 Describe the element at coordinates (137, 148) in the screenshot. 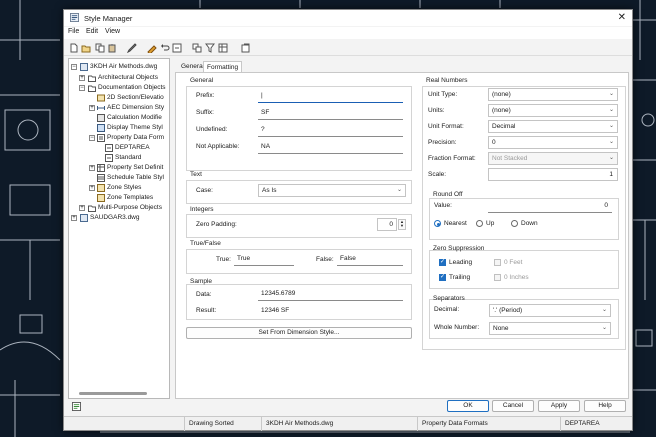

I see `tree-item-deptarea: DEPTAREA` at that location.